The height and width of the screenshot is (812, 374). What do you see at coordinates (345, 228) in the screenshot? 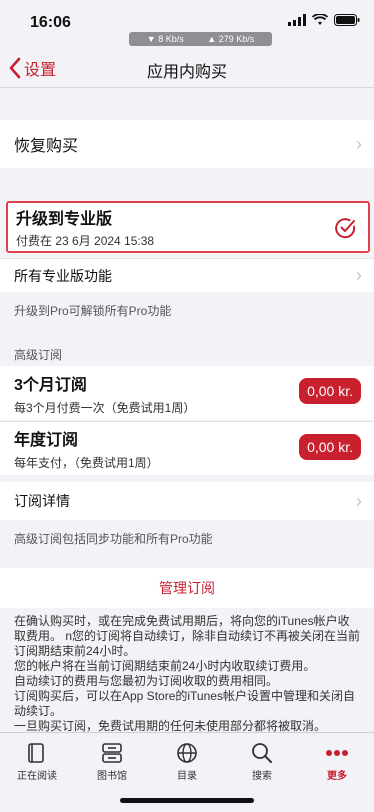
I see `checkmark-circle-icon` at bounding box center [345, 228].